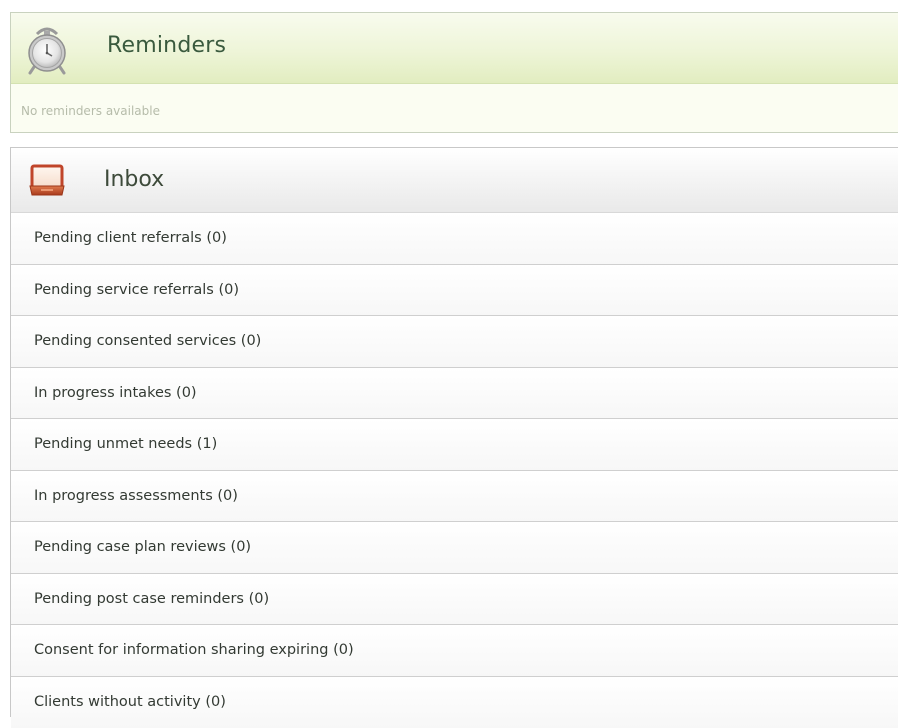 Image resolution: width=898 pixels, height=728 pixels. What do you see at coordinates (130, 702) in the screenshot?
I see `inbox-item-label: Clients without activity (0)` at bounding box center [130, 702].